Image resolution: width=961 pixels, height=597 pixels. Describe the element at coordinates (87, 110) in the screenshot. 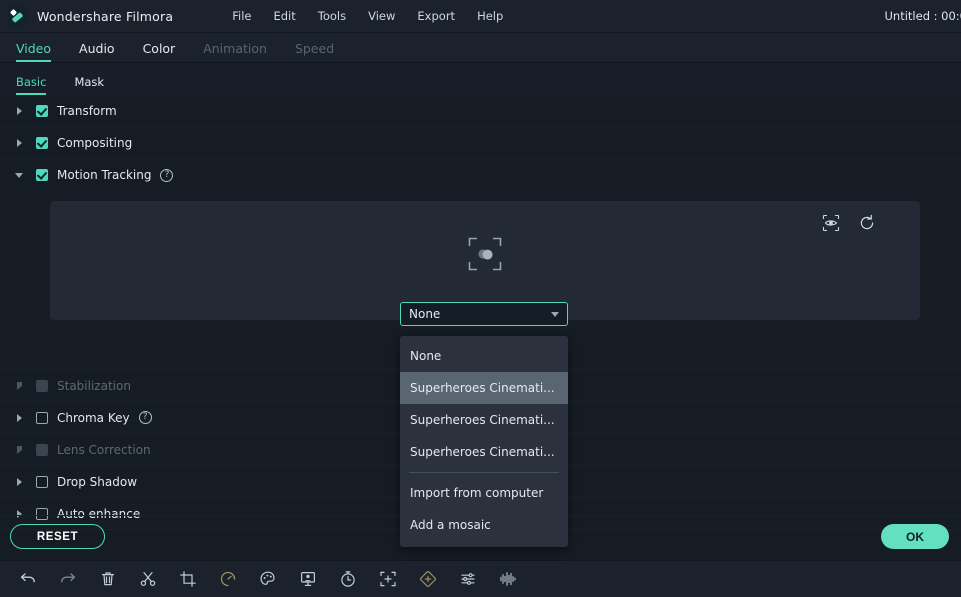

I see `property-label: Transform` at that location.